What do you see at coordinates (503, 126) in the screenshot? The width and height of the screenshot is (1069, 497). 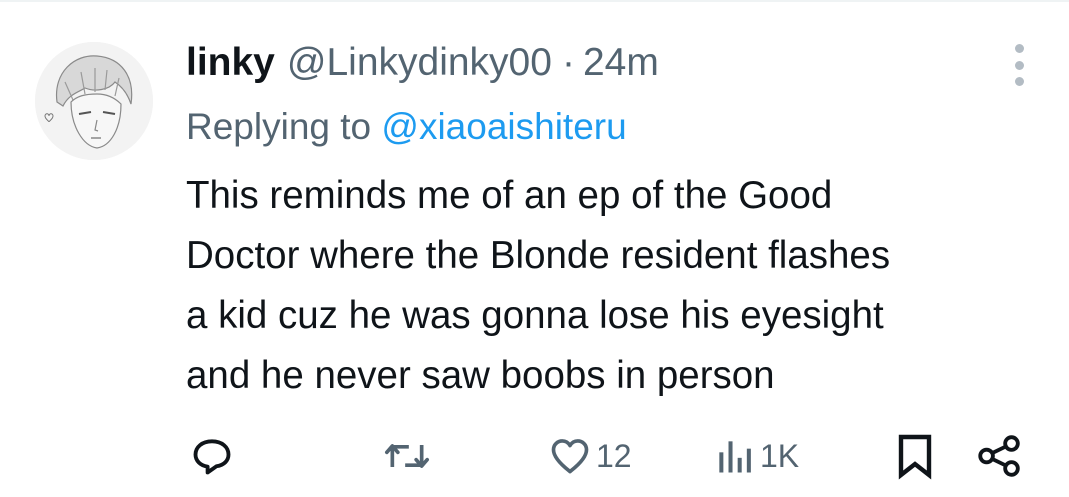 I see `replying-to-handle: @xiaoaishiteru` at bounding box center [503, 126].